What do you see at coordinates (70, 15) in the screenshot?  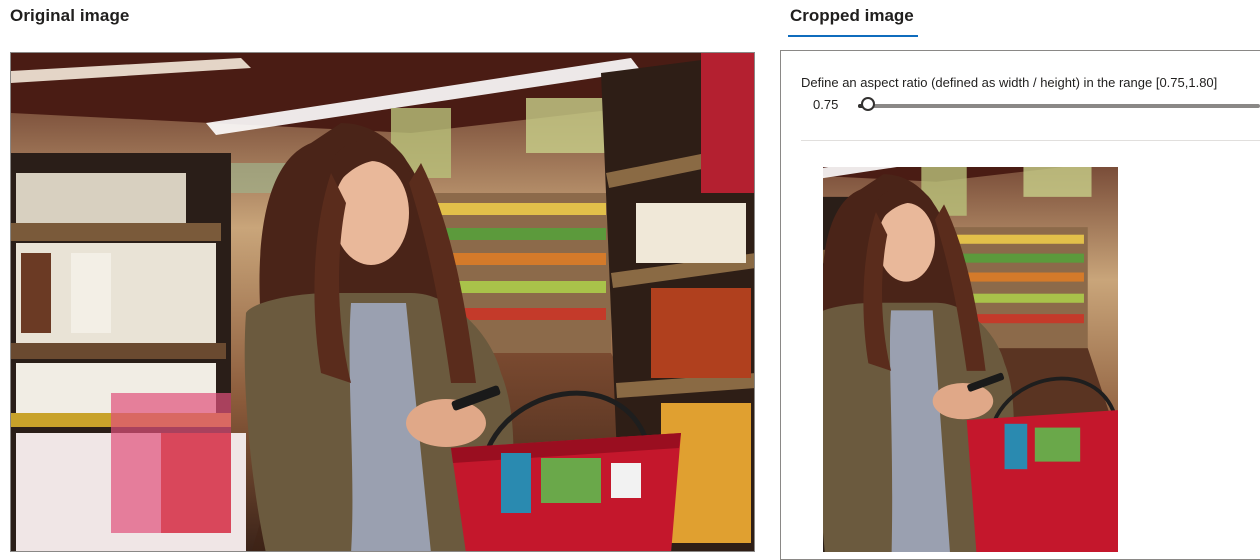 I see `original-image-title: Original image` at bounding box center [70, 15].